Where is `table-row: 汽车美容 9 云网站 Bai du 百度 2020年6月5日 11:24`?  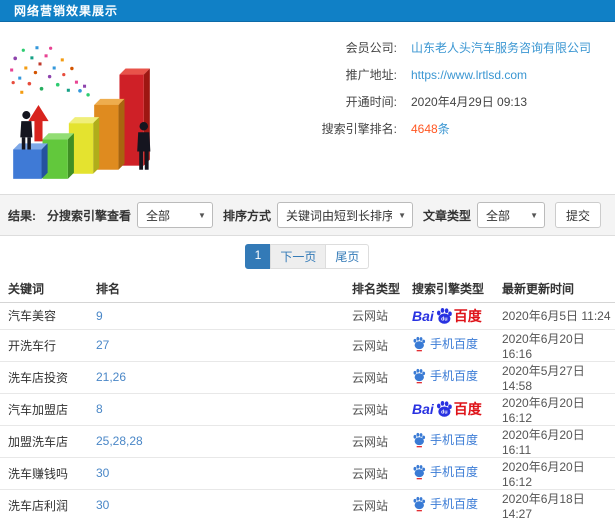
table-row: 汽车美容 9 云网站 Bai du 百度 2020年6月5日 11:24 is located at coordinates (307, 316).